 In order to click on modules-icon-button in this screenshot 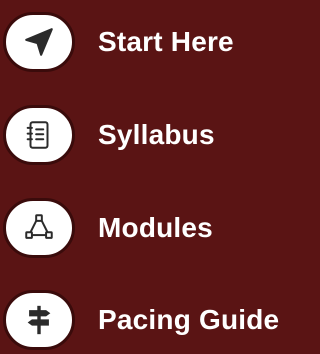, I will do `click(39, 228)`.